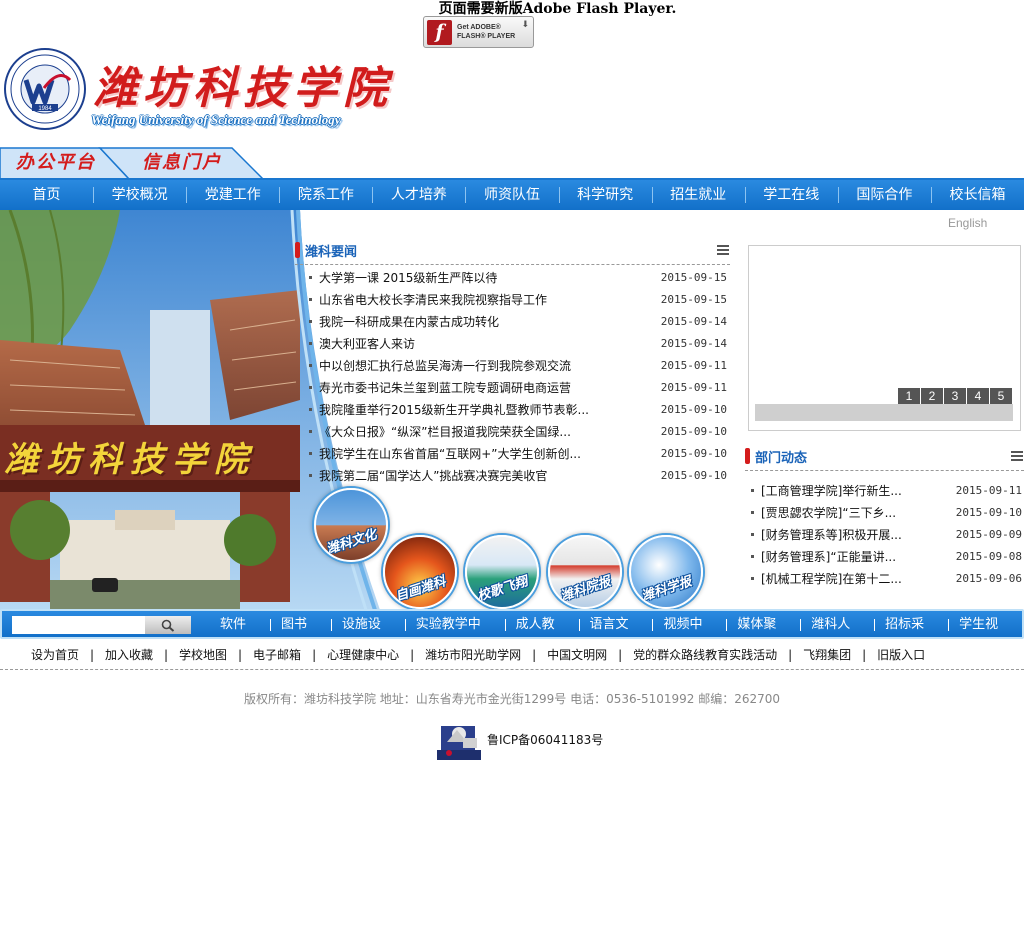  Describe the element at coordinates (182, 163) in the screenshot. I see `tab-info-portal: 信息门户` at that location.